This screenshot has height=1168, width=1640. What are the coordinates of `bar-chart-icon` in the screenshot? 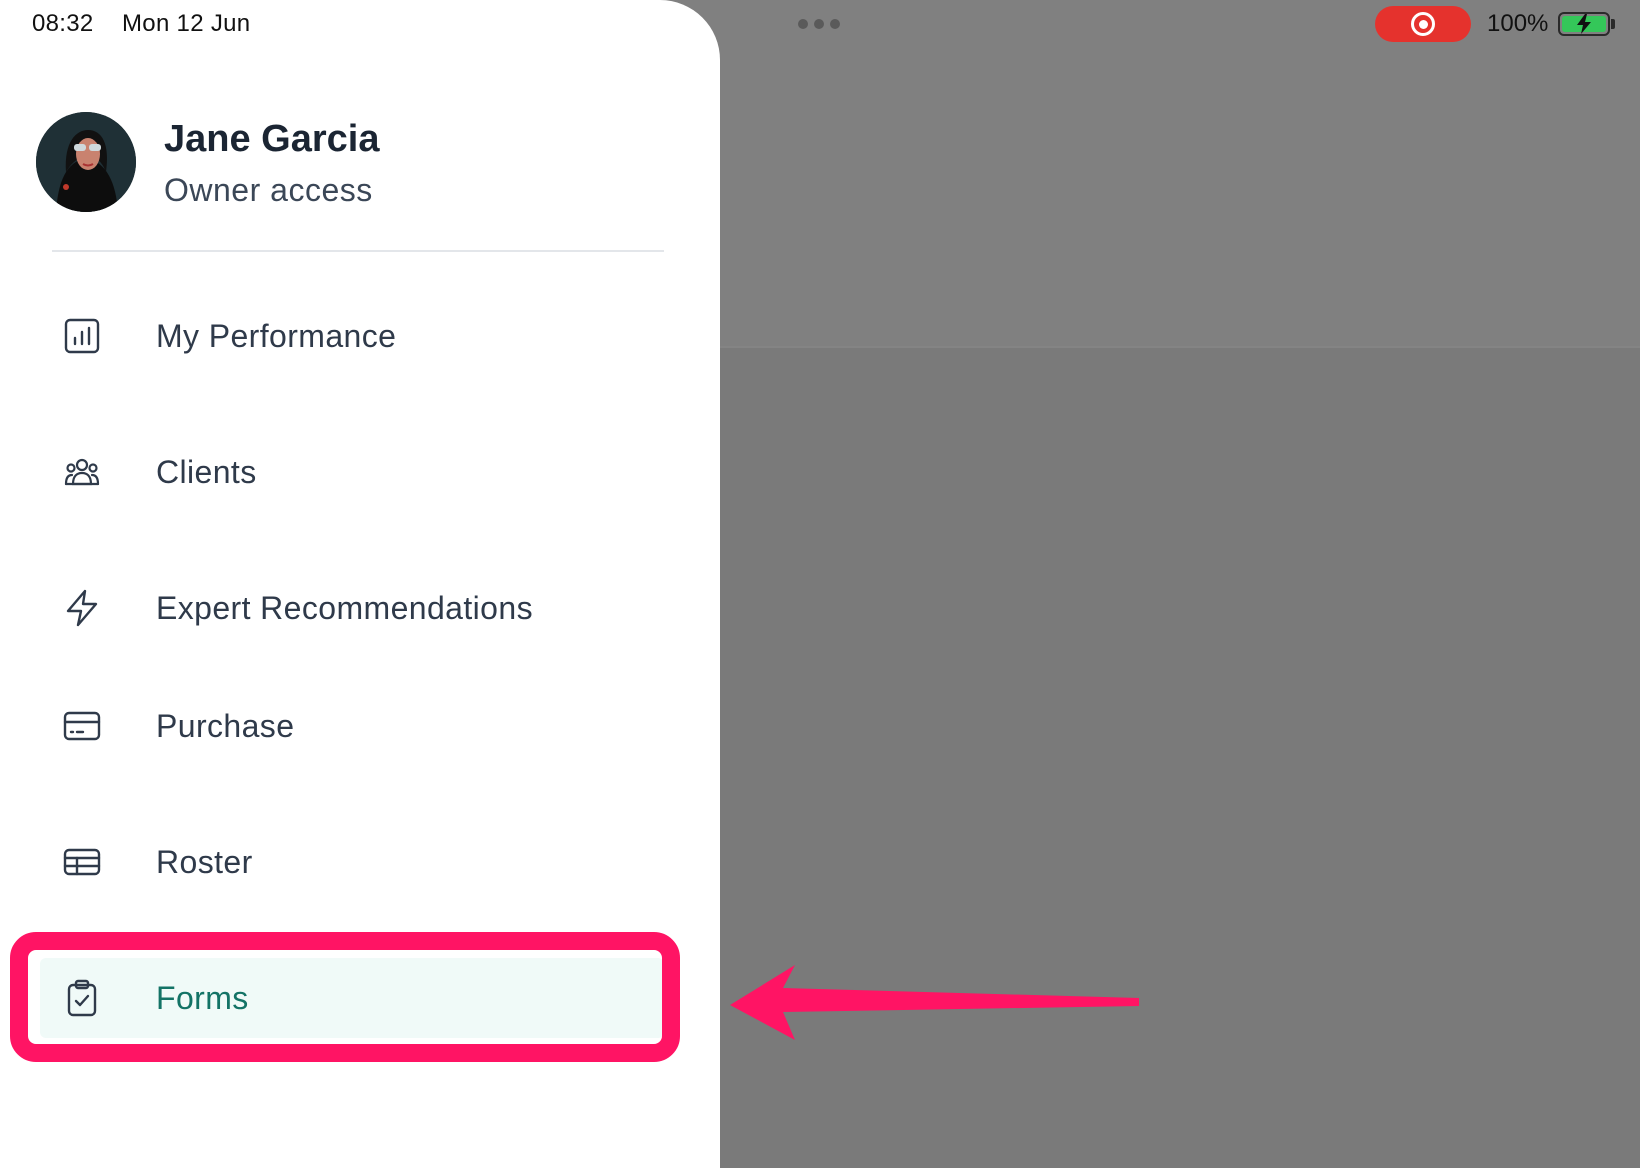 It's located at (82, 336).